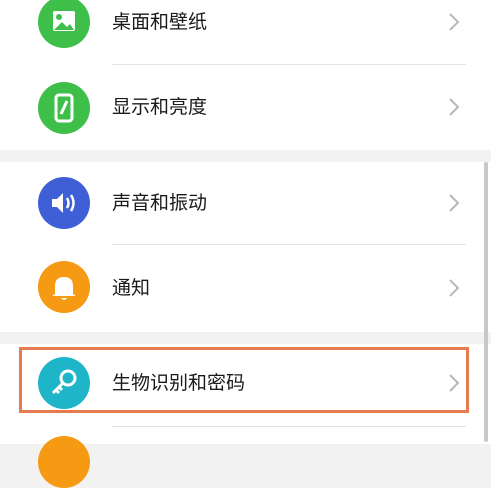 The width and height of the screenshot is (491, 488). What do you see at coordinates (64, 108) in the screenshot?
I see `phone-brightness-icon` at bounding box center [64, 108].